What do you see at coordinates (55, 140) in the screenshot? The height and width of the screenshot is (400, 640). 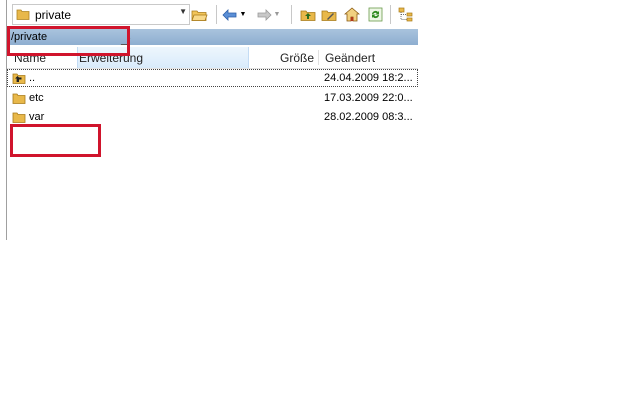 I see `annotation-box-empty-area` at bounding box center [55, 140].